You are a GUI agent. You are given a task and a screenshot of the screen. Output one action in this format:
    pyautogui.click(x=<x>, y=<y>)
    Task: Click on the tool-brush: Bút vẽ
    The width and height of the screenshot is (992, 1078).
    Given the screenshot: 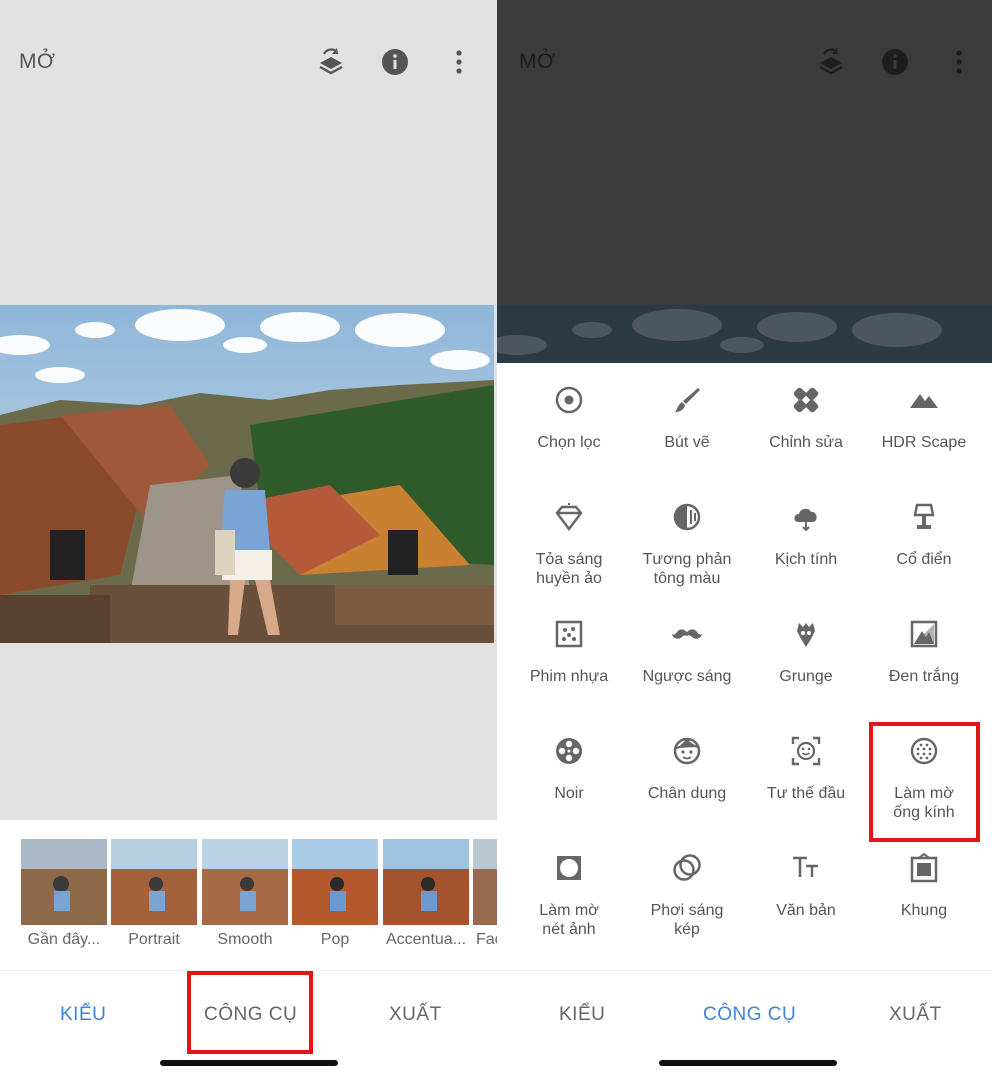 What is the action you would take?
    pyautogui.click(x=687, y=418)
    